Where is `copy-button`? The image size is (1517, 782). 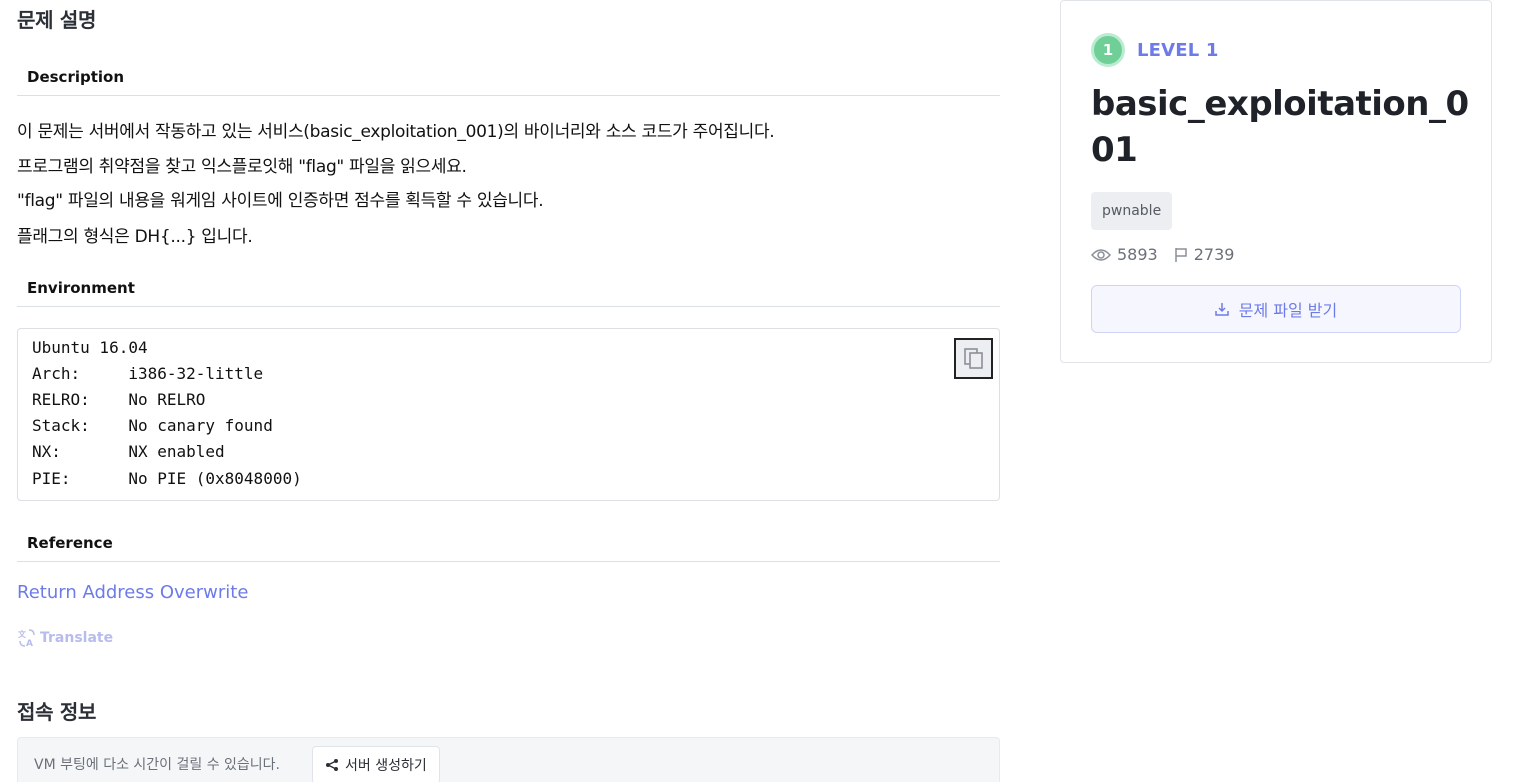
copy-button is located at coordinates (973, 358).